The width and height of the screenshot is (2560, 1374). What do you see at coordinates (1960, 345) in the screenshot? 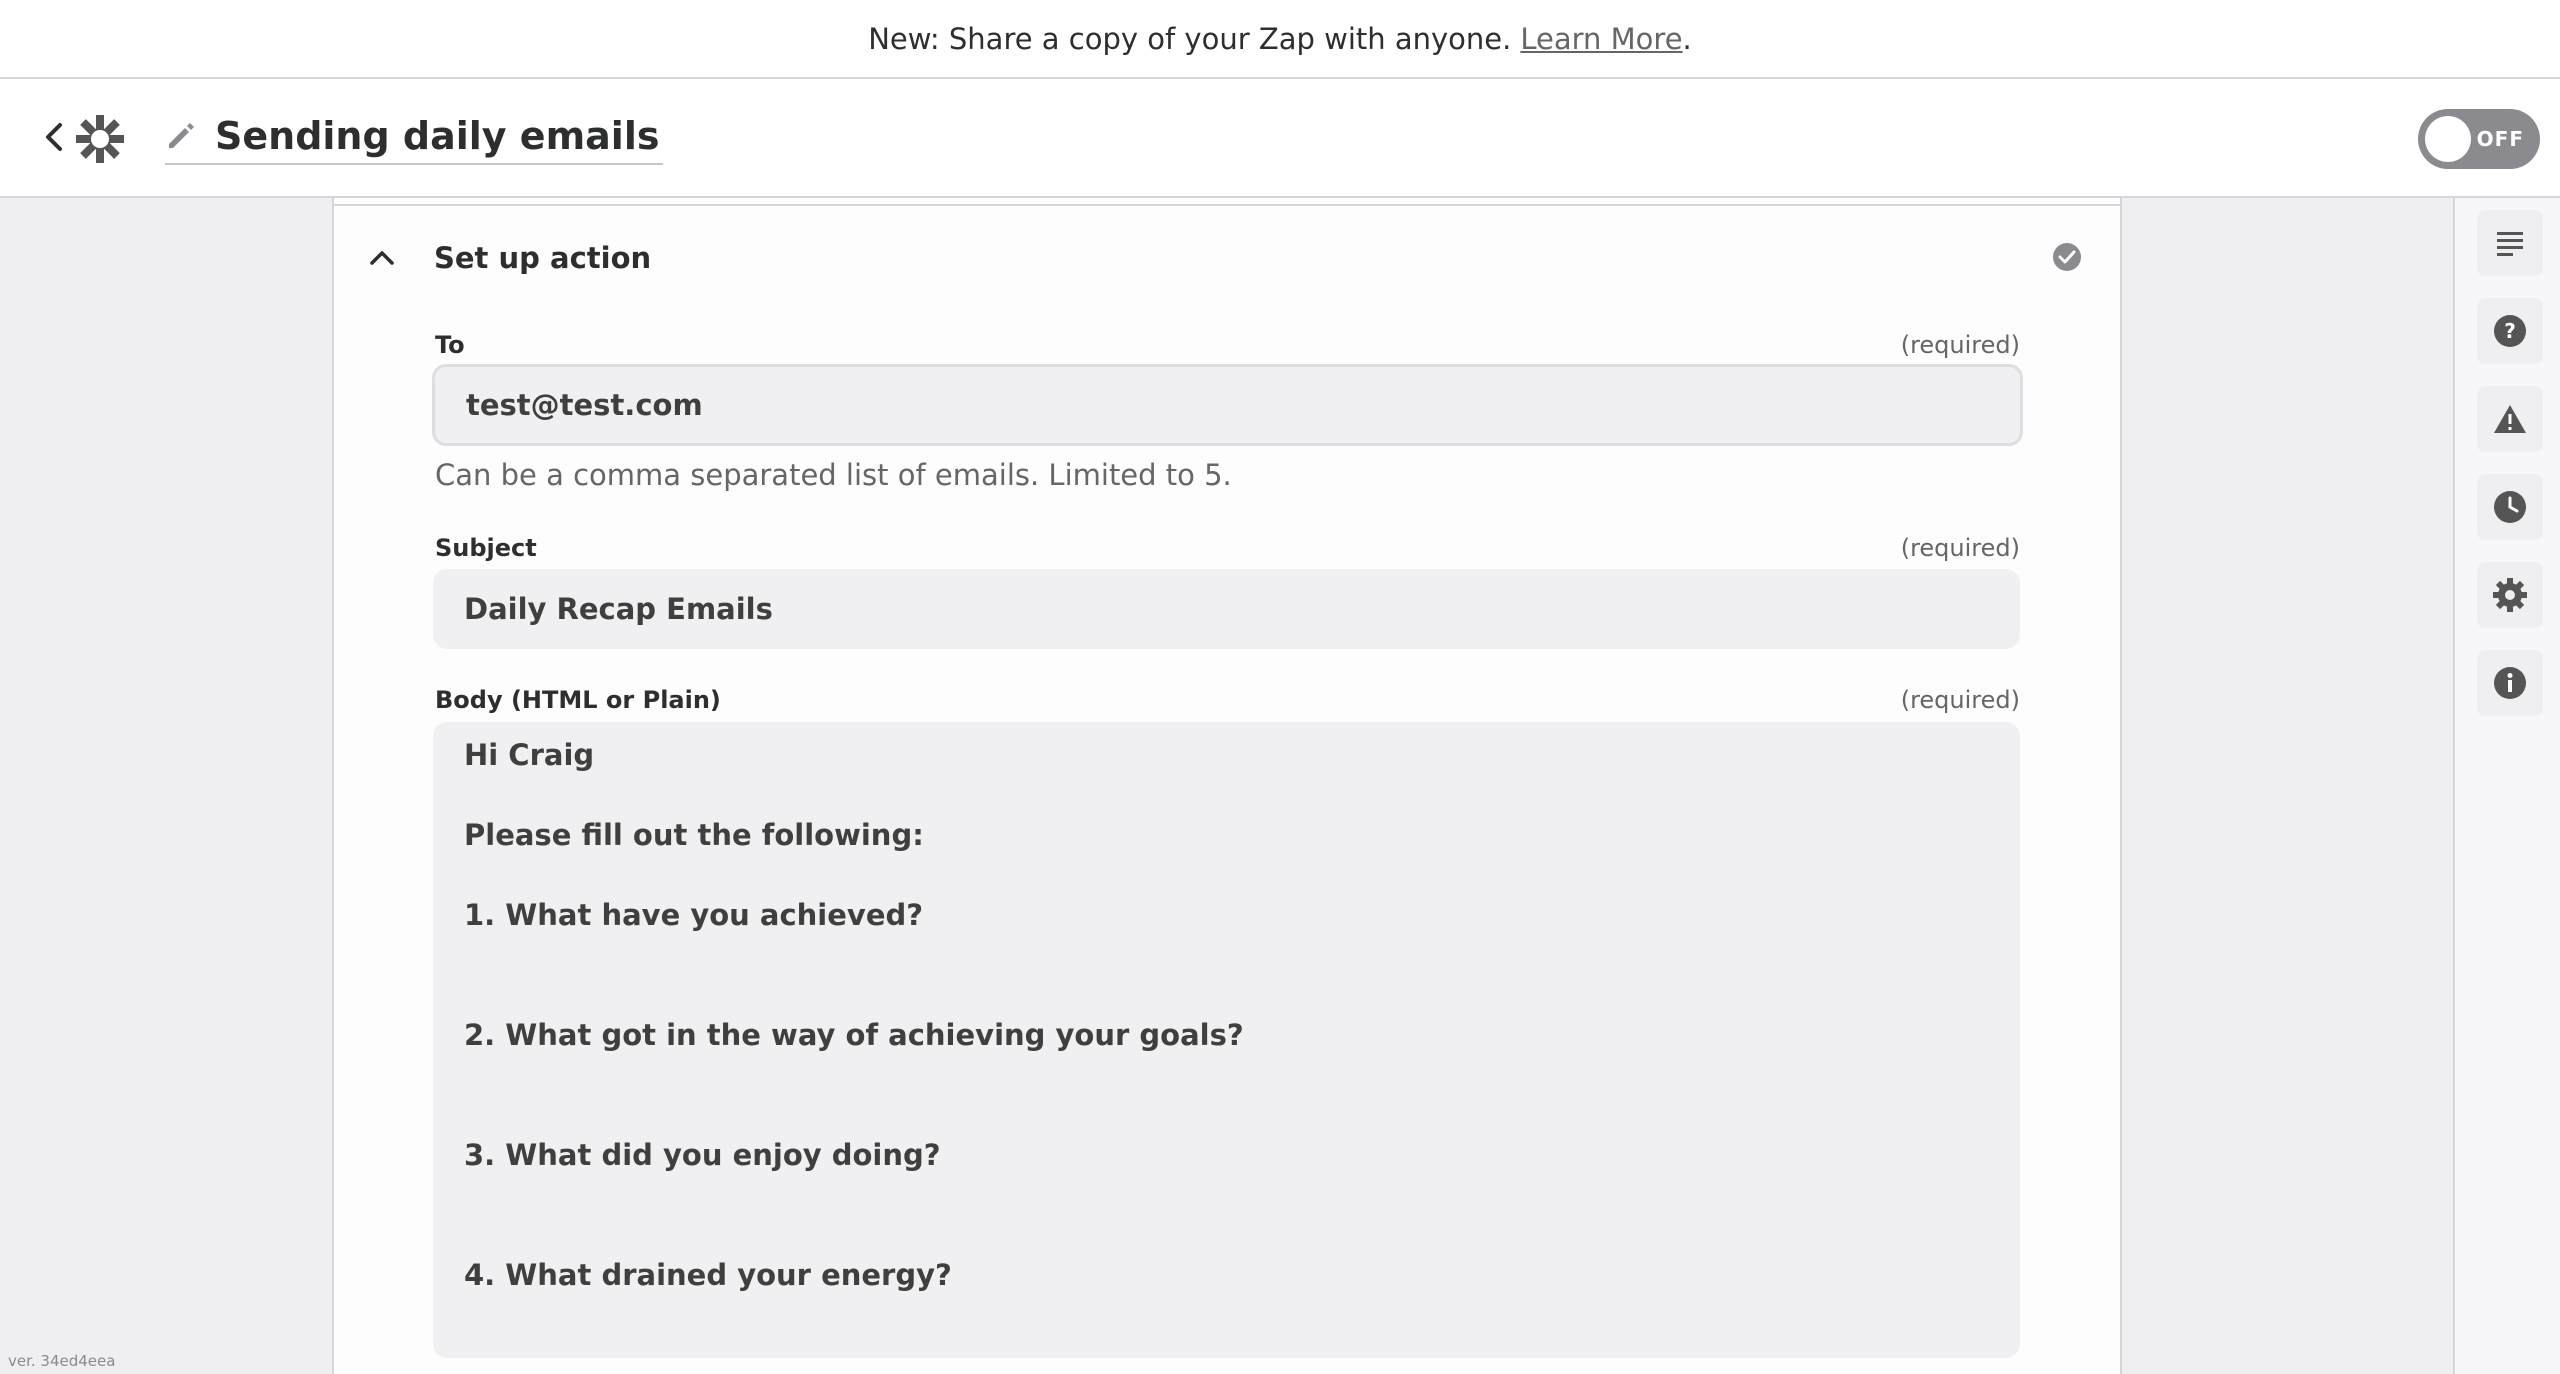
I see `to-required: (required)` at bounding box center [1960, 345].